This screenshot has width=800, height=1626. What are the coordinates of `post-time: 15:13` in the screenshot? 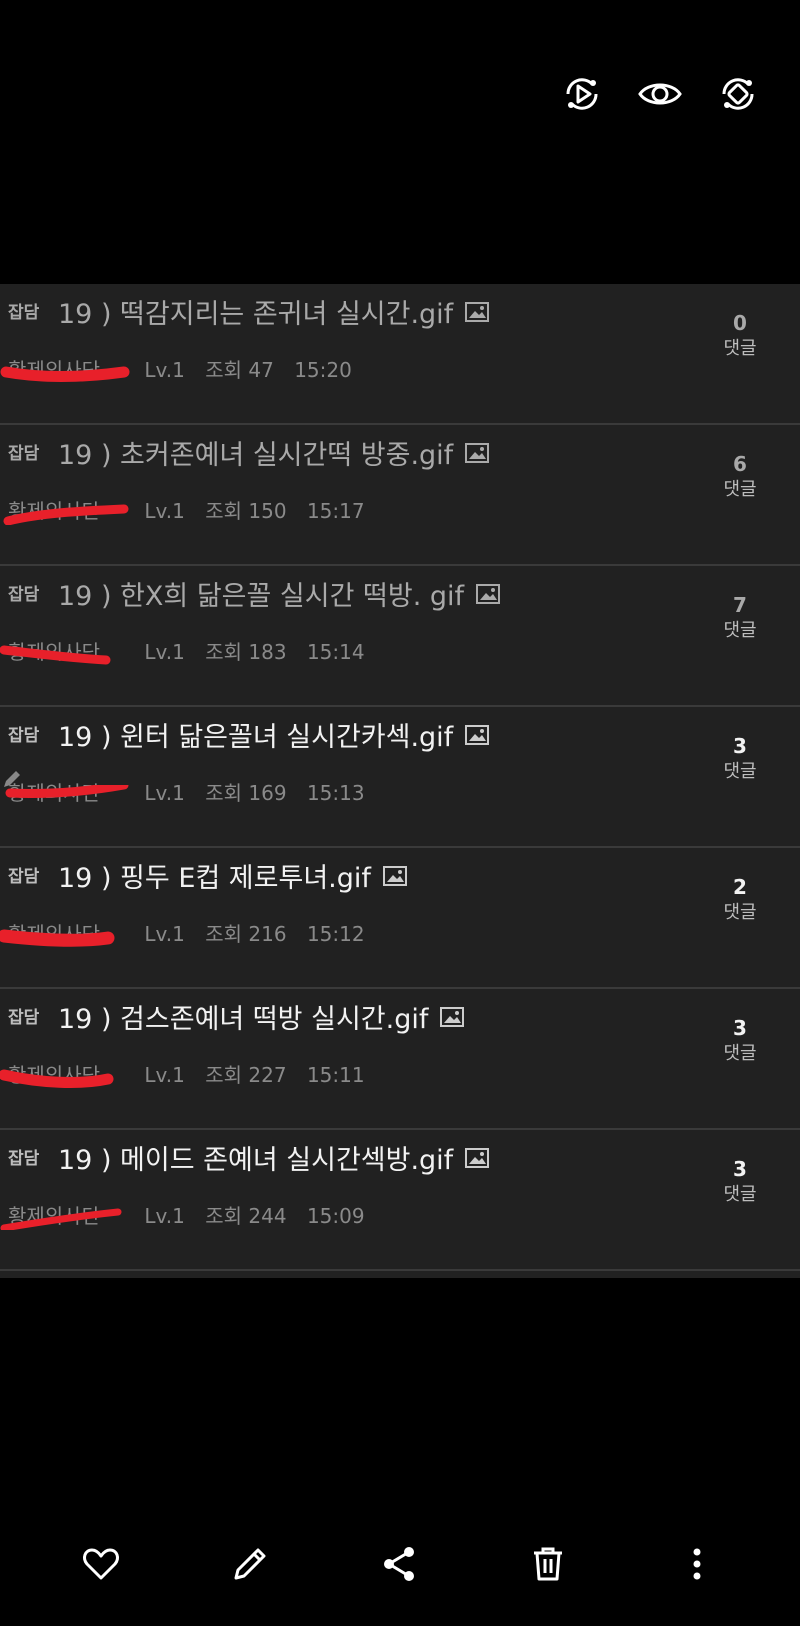 It's located at (335, 793).